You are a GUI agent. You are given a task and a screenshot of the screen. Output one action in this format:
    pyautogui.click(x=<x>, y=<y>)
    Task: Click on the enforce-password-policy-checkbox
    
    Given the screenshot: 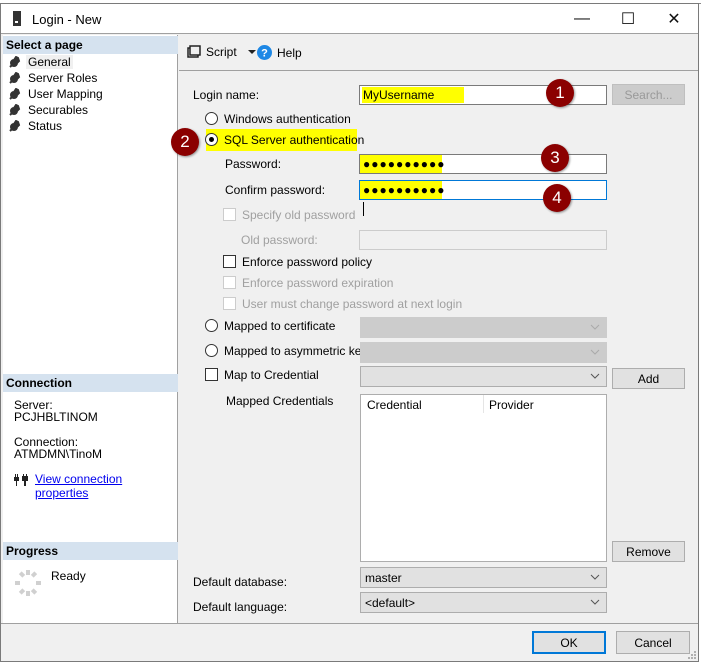 What is the action you would take?
    pyautogui.click(x=229, y=261)
    